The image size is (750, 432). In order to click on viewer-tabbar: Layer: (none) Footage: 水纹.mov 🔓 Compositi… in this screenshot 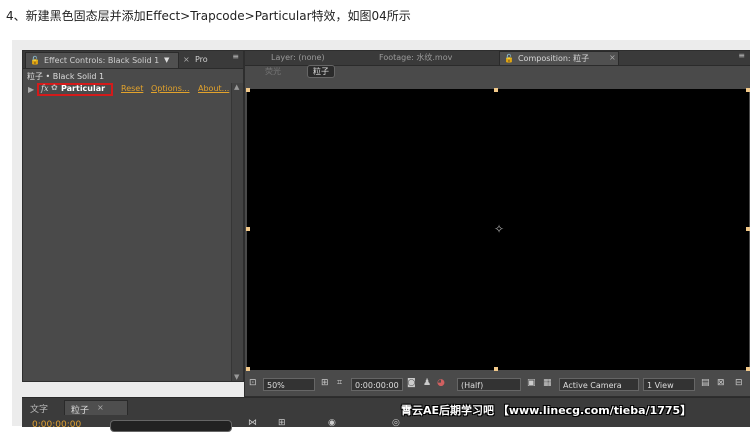, I will do `click(497, 58)`.